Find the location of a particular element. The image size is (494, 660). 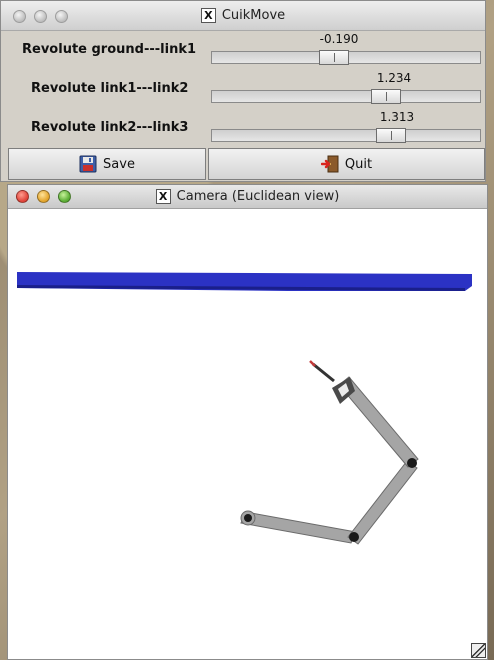

title-wrap: X Camera (Euclidean view) is located at coordinates (247, 196).